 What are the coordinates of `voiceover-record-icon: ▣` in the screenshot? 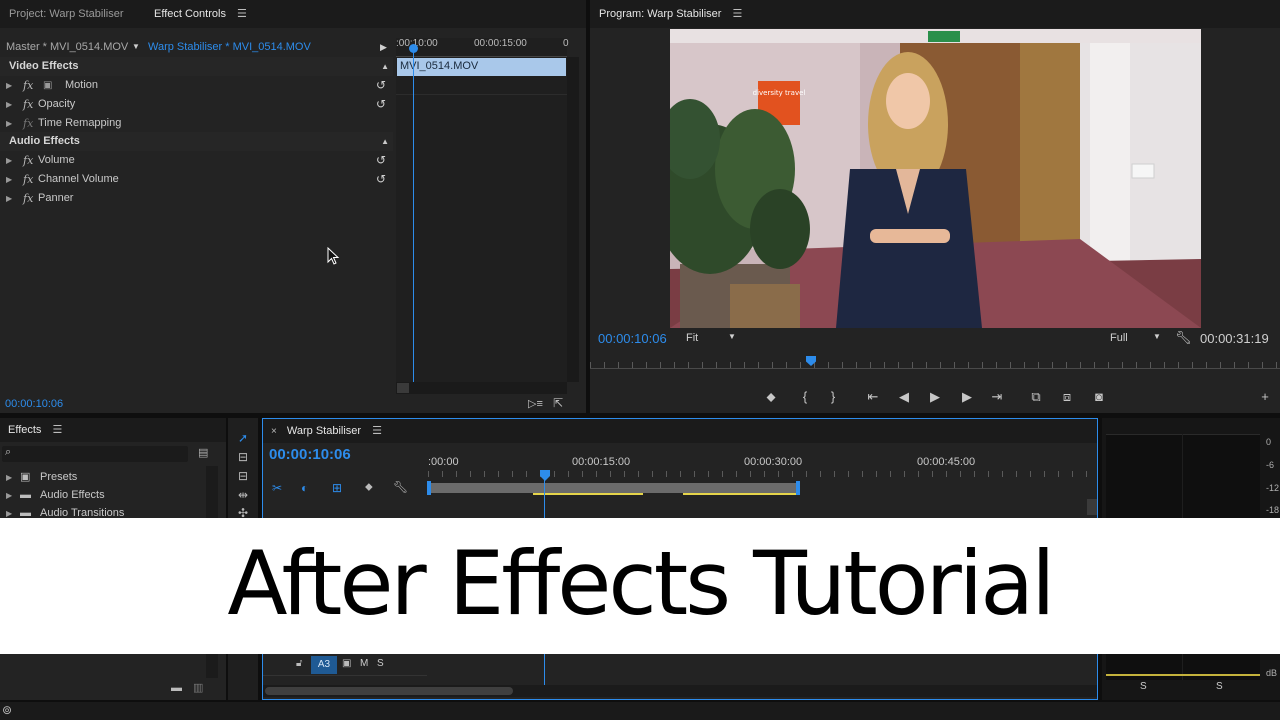 It's located at (346, 663).